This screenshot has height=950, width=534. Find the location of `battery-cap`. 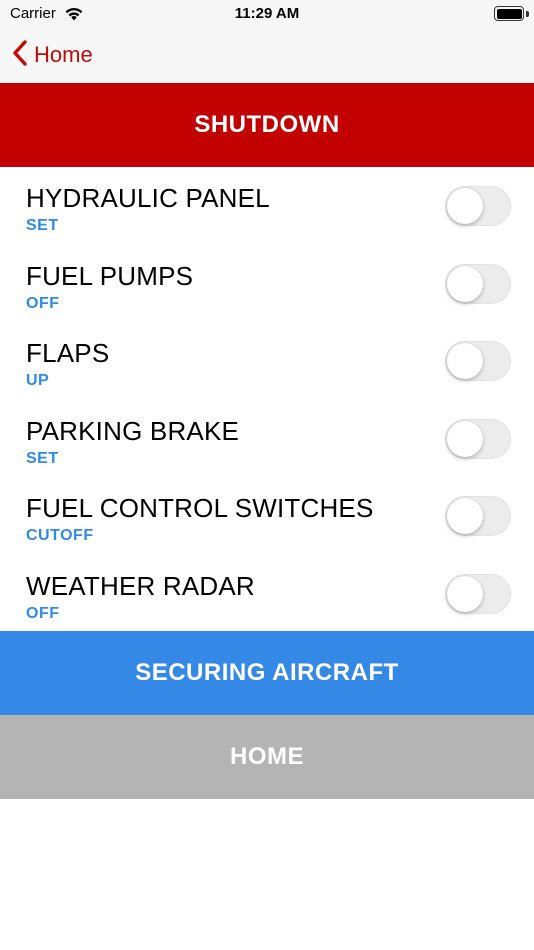

battery-cap is located at coordinates (527, 14).